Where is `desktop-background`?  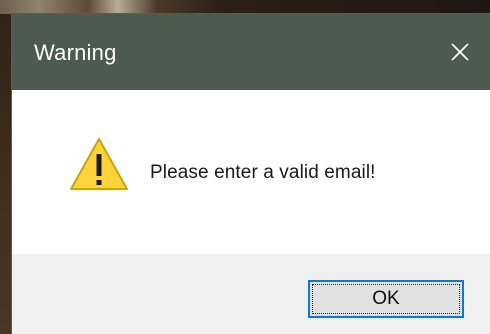
desktop-background is located at coordinates (245, 7).